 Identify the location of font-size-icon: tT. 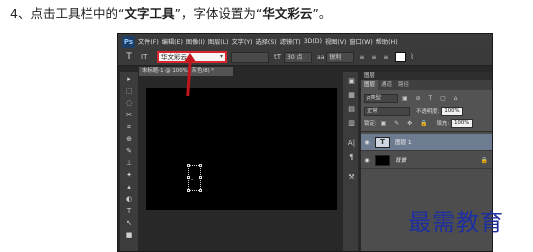
(278, 57).